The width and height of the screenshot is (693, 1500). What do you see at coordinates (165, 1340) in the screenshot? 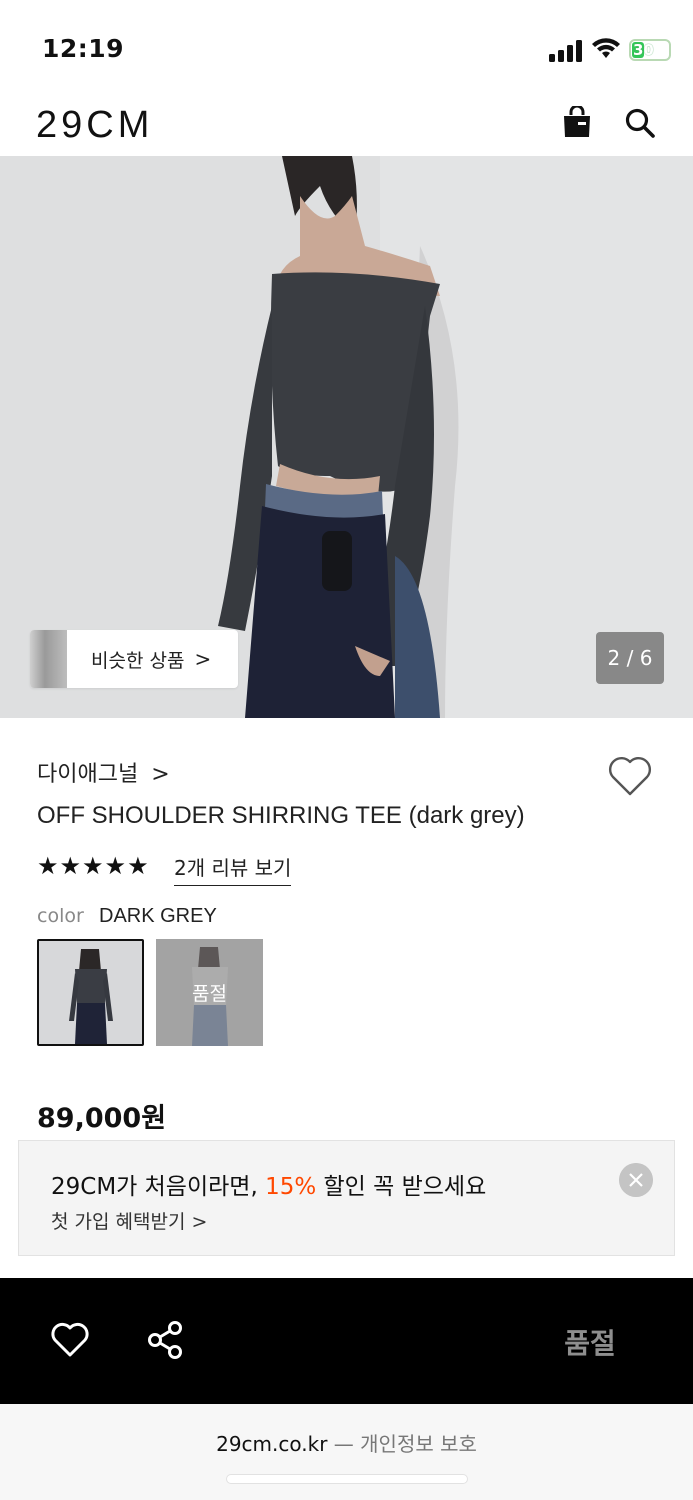
I see `share-icon` at bounding box center [165, 1340].